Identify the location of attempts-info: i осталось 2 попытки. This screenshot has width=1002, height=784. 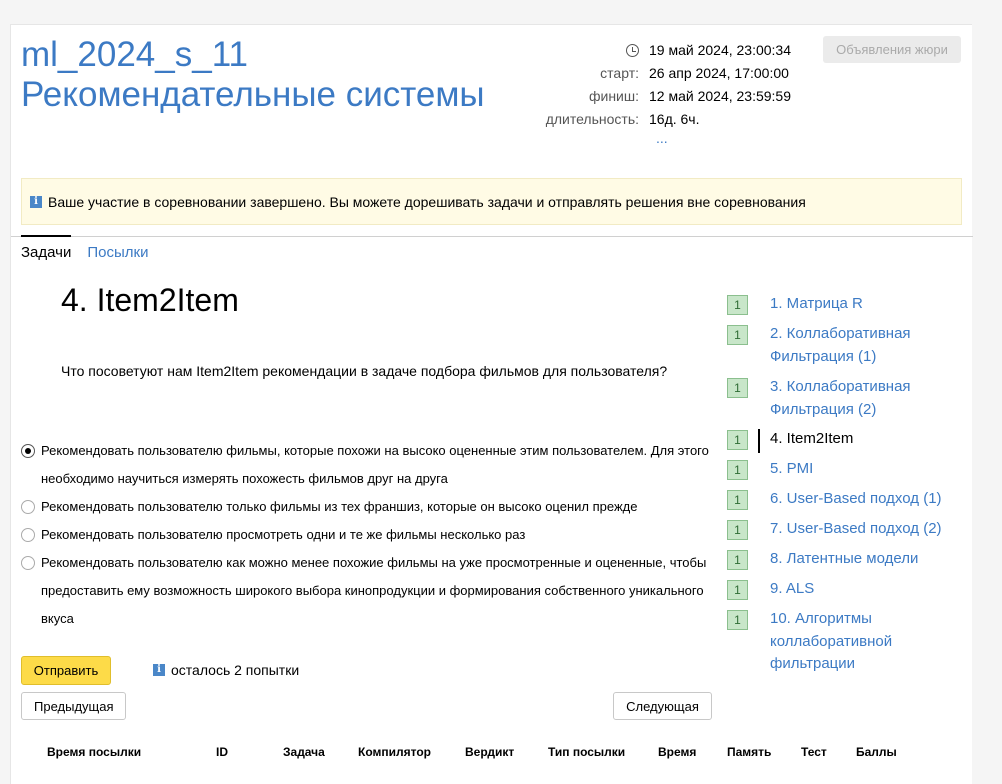
(226, 670).